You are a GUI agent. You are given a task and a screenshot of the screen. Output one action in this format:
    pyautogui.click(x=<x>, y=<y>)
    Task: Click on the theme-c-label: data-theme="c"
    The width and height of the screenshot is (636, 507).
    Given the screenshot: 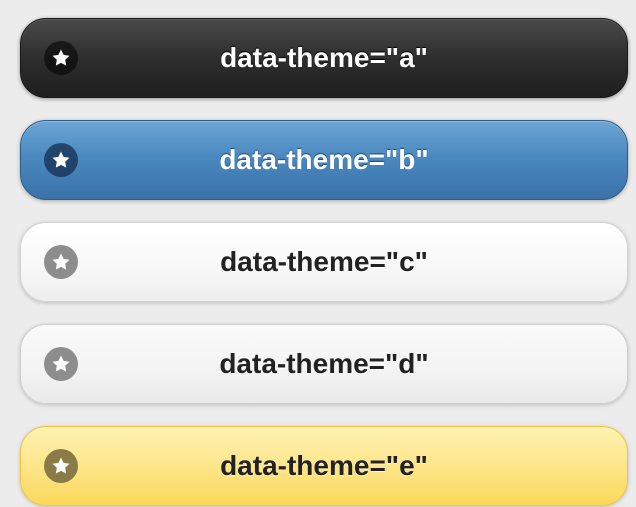 What is the action you would take?
    pyautogui.click(x=324, y=261)
    